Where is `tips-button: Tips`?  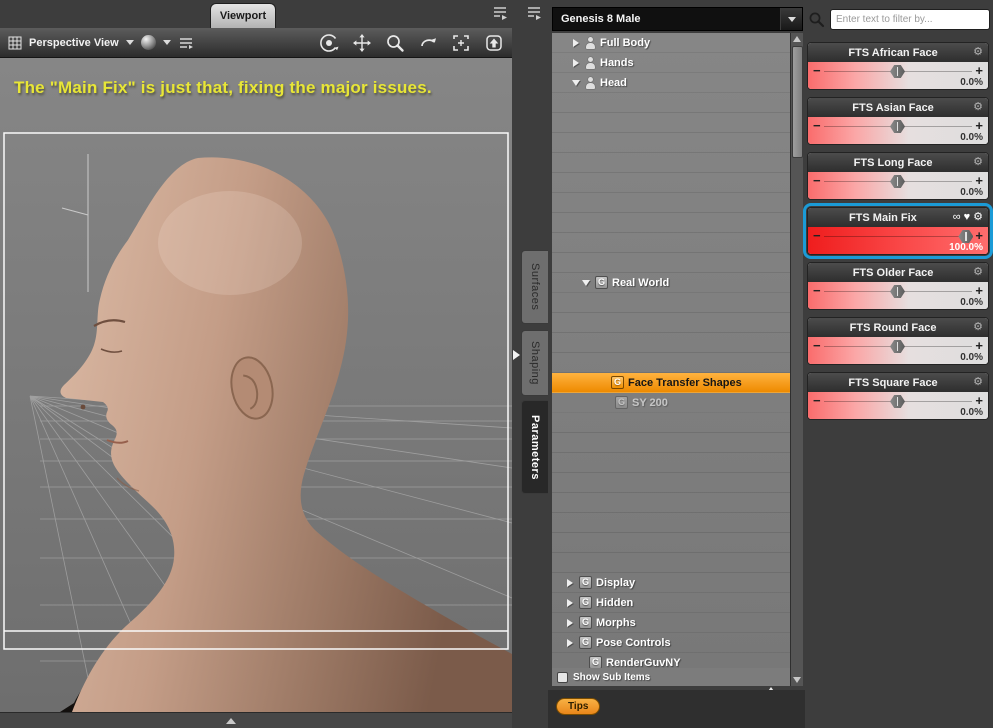 tips-button: Tips is located at coordinates (578, 706).